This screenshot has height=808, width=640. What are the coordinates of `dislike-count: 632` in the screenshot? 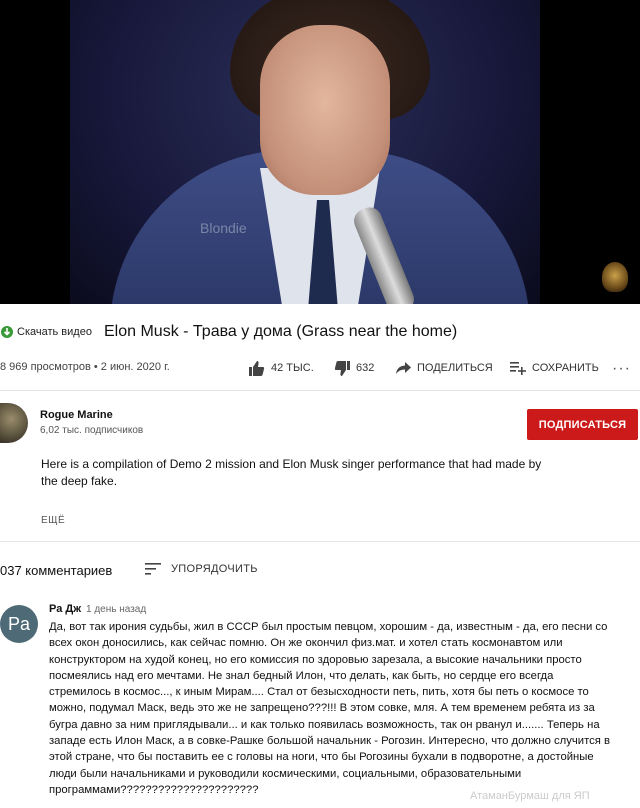 It's located at (365, 368).